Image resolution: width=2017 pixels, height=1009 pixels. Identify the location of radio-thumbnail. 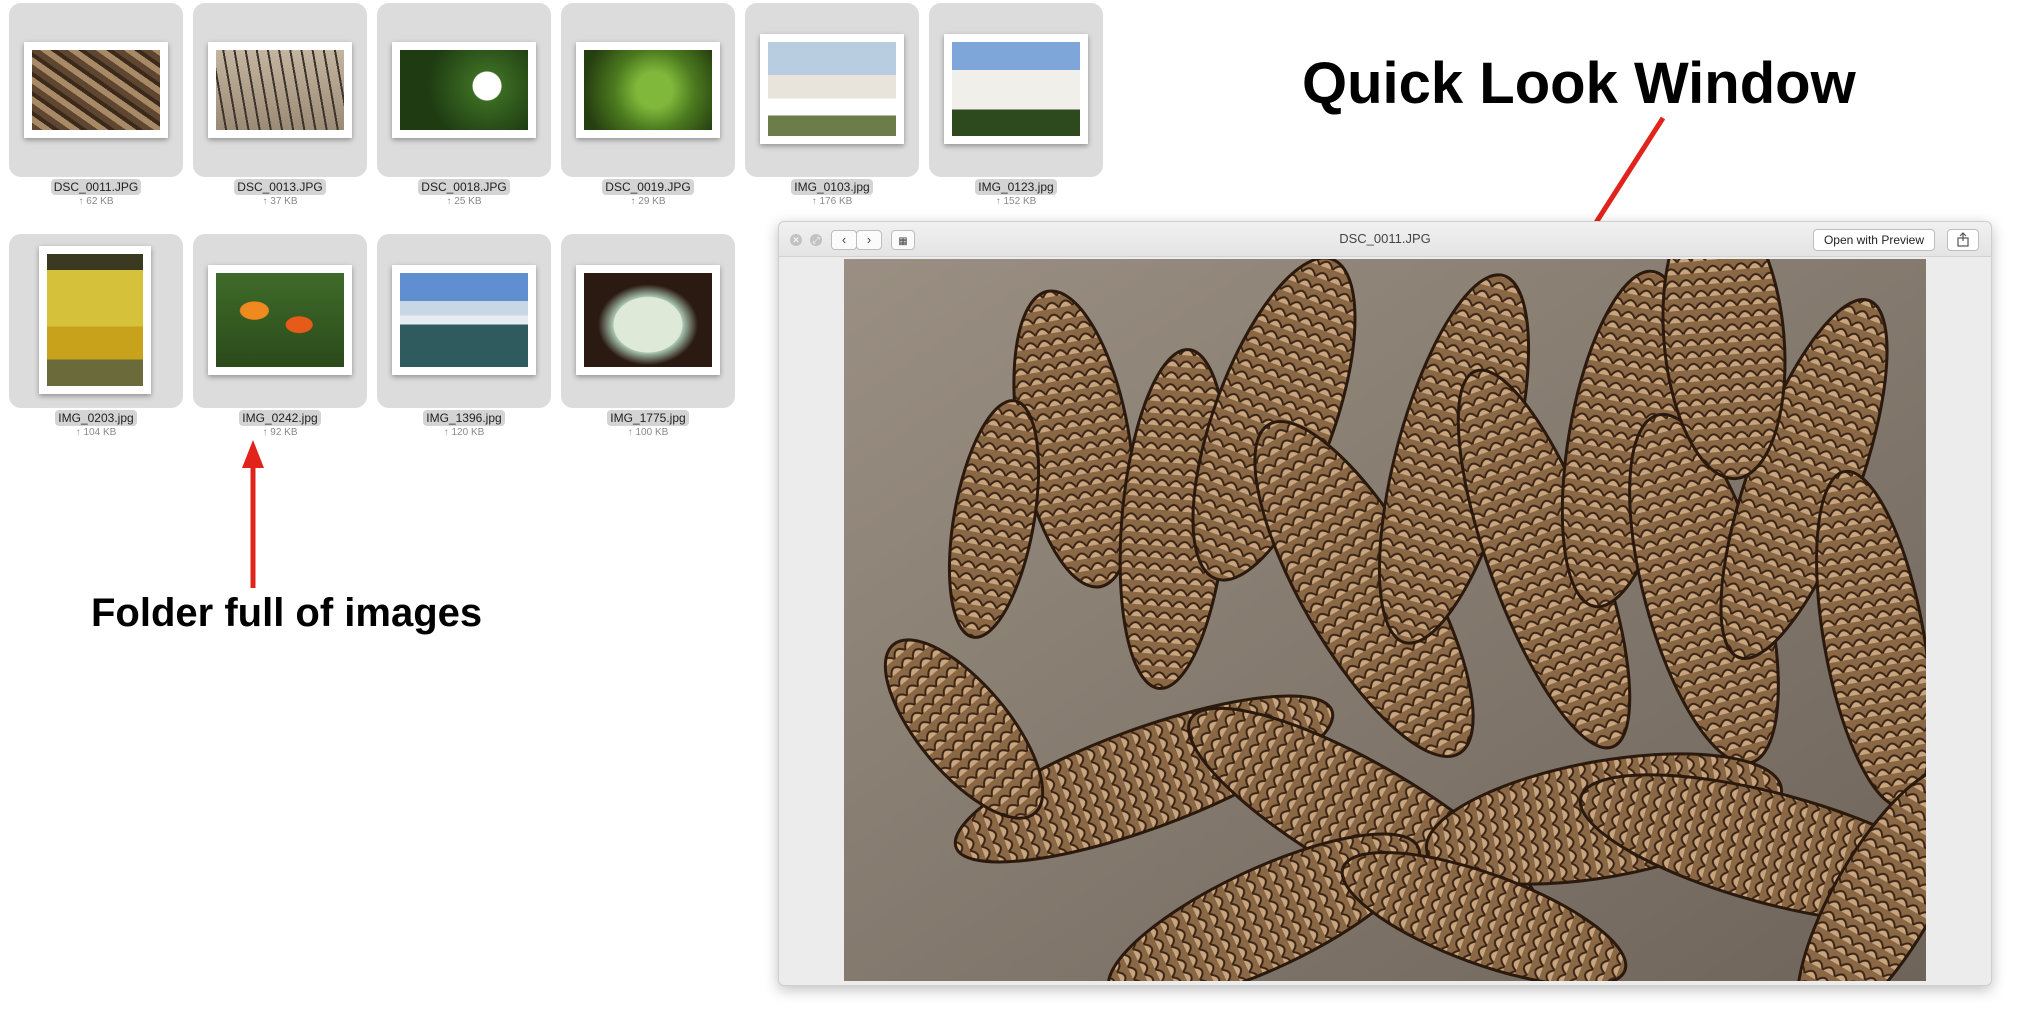
(648, 320).